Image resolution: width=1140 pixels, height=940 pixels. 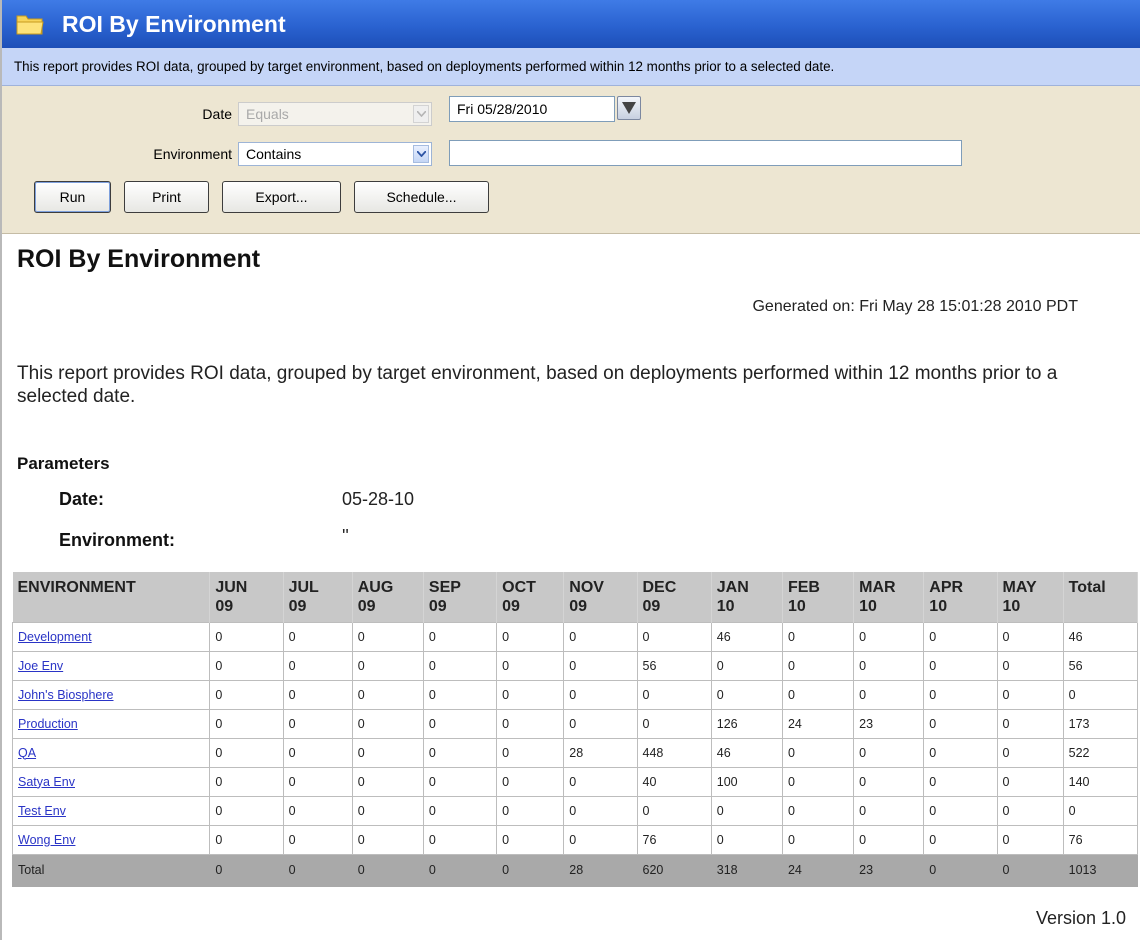 I want to click on column-header-label: SEP, so click(x=444, y=587).